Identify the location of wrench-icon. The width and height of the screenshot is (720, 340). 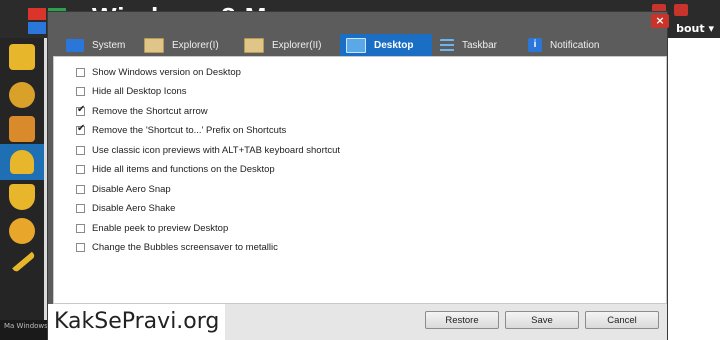
(22, 260).